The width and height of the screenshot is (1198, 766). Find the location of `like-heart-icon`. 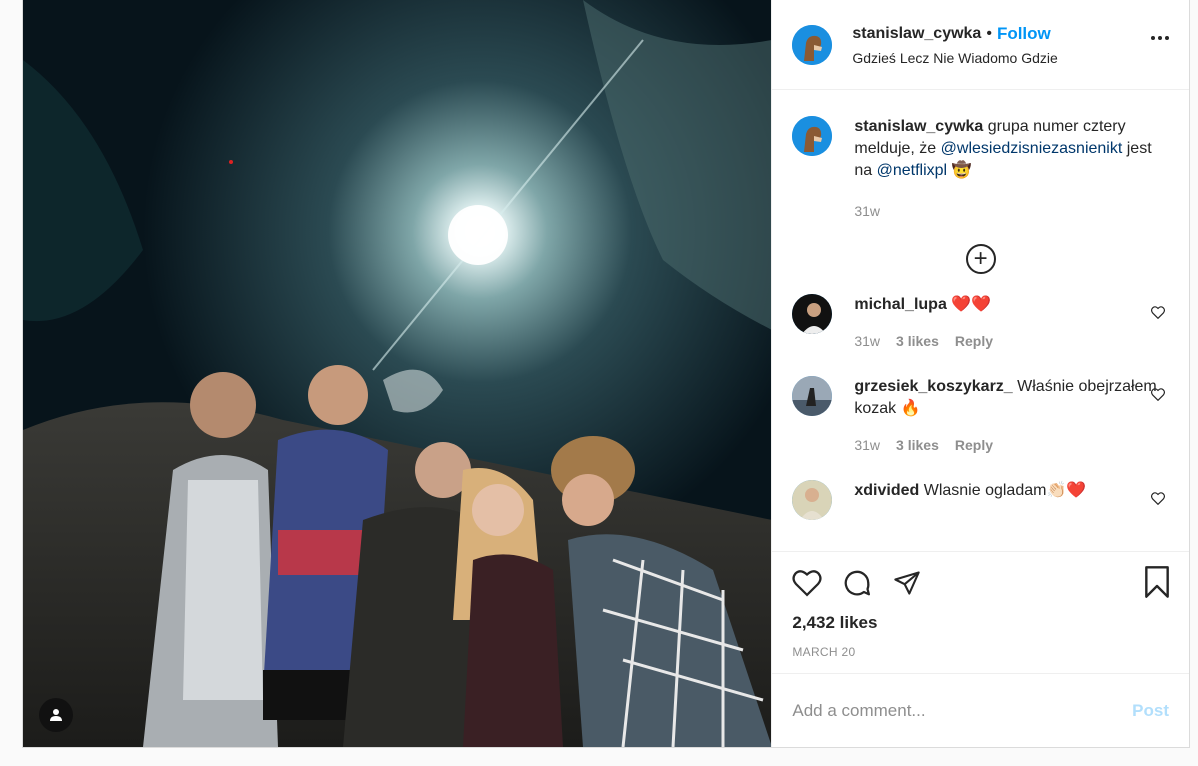

like-heart-icon is located at coordinates (807, 583).